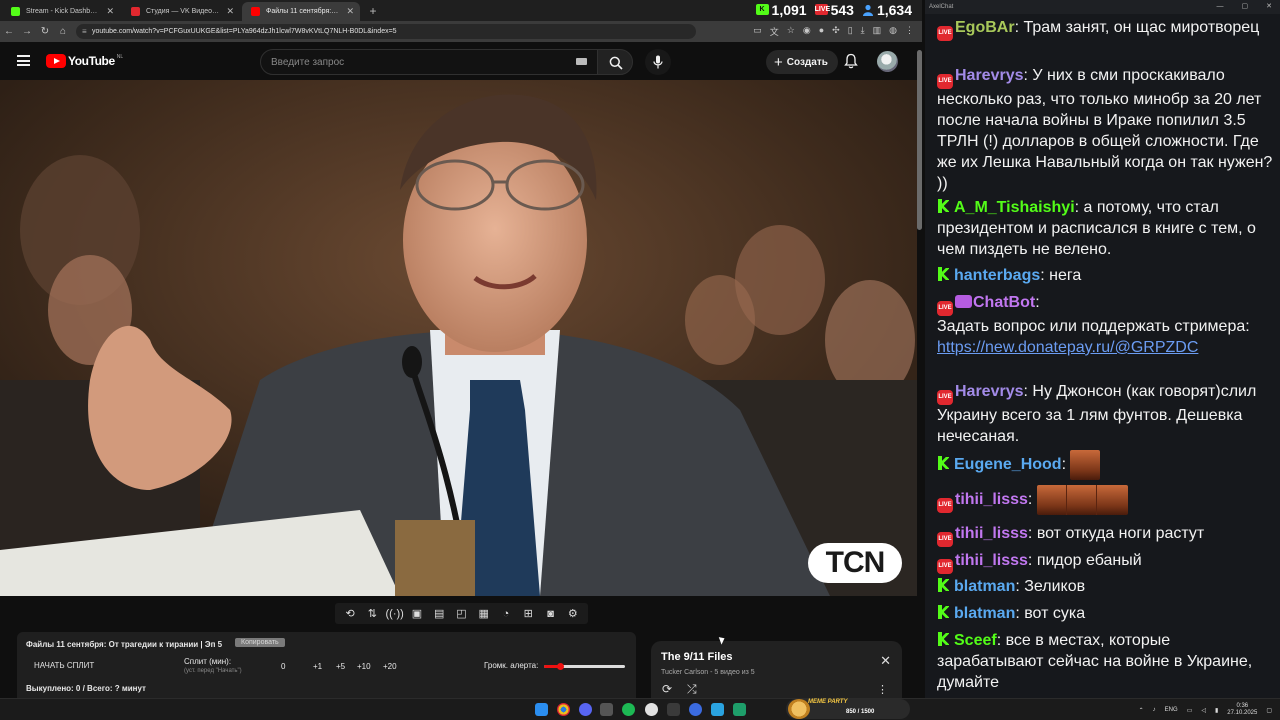 The height and width of the screenshot is (720, 1280). What do you see at coordinates (87, 31) in the screenshot?
I see `site-info-icon: ≡` at bounding box center [87, 31].